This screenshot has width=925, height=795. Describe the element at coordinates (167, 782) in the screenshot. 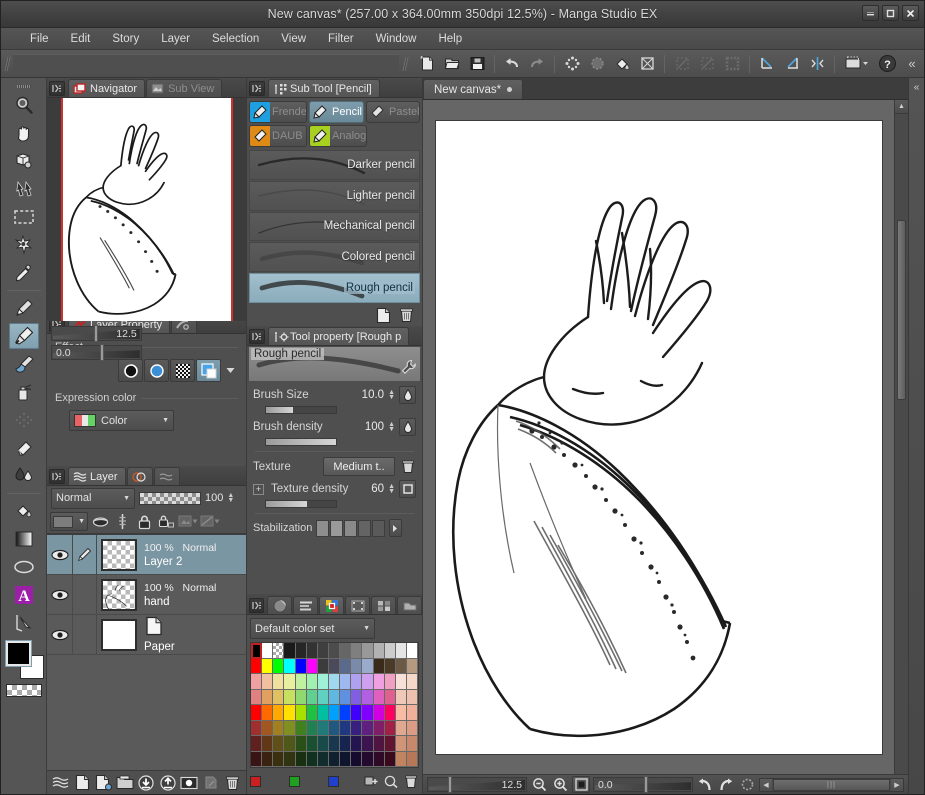

I see `merge-visible-icon` at that location.